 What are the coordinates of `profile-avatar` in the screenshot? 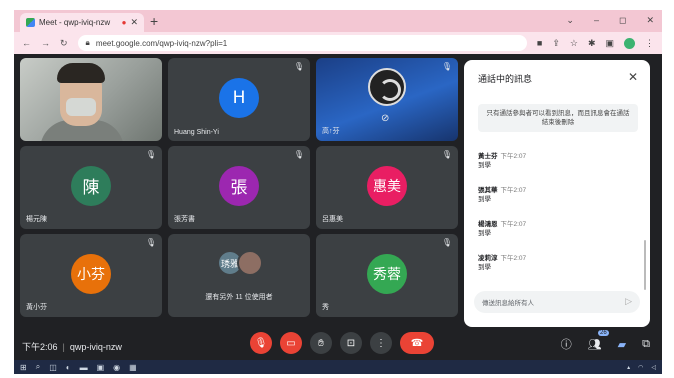 It's located at (629, 43).